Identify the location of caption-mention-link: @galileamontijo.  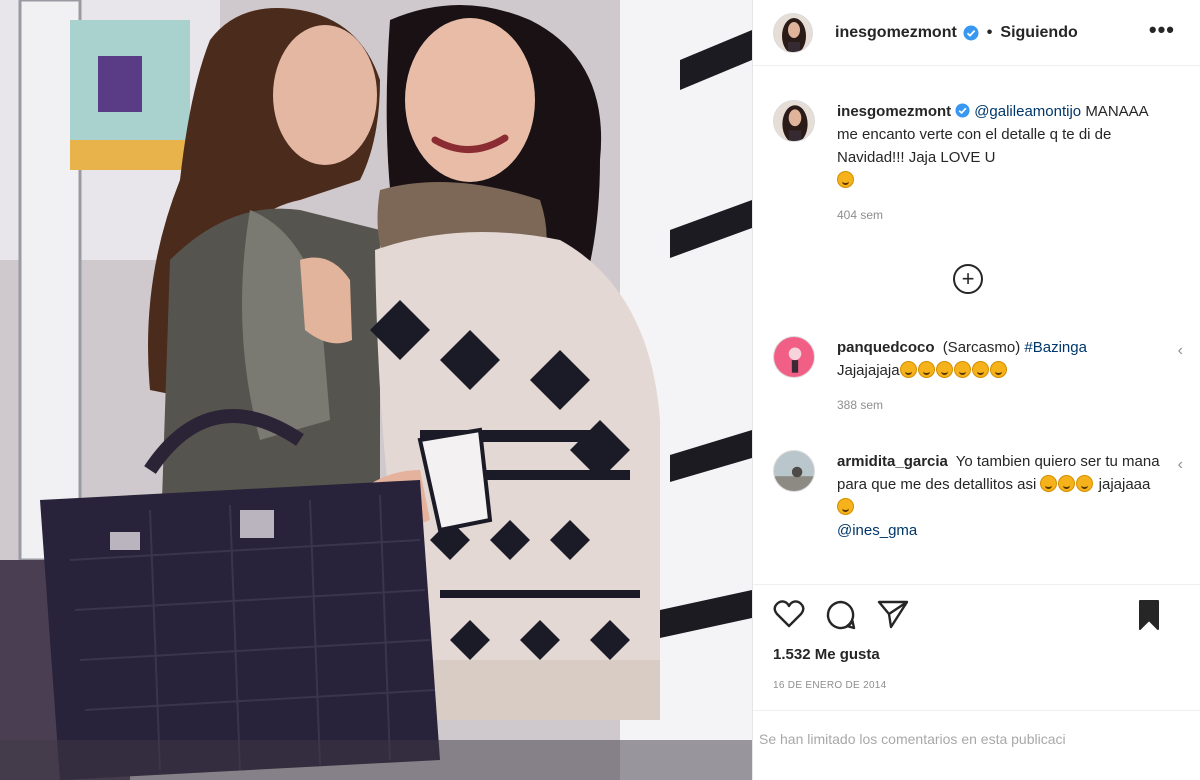
(1027, 111).